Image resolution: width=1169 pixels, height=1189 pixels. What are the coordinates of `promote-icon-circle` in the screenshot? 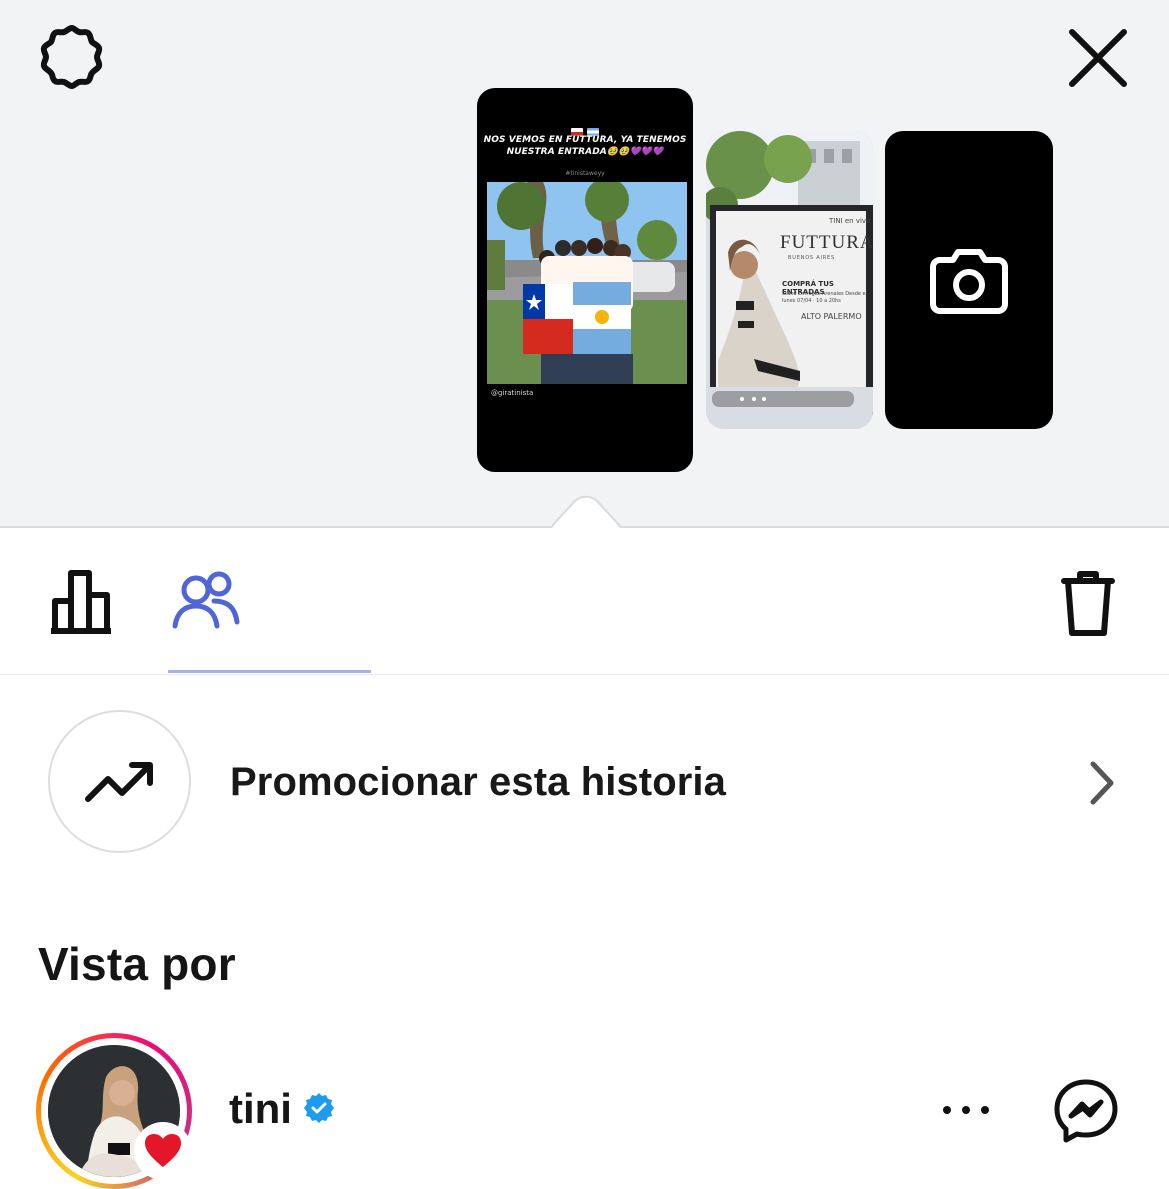 It's located at (119, 781).